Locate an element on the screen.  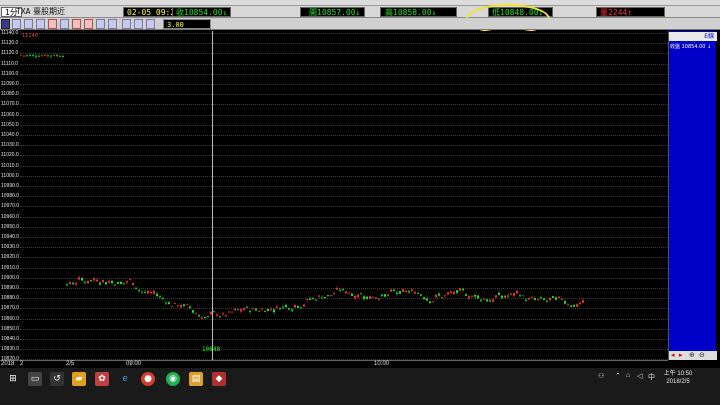
scroll-right-icon: ▸ is located at coordinates (681, 355).